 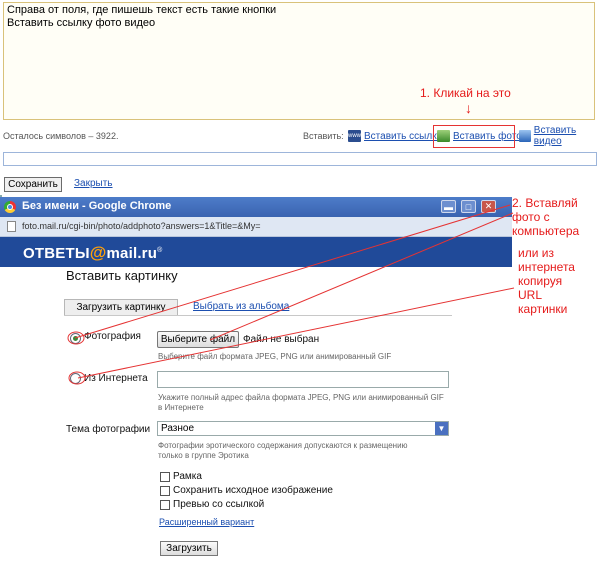 What do you see at coordinates (56, 253) in the screenshot?
I see `logo-prefix: ОТВЕТЫ` at bounding box center [56, 253].